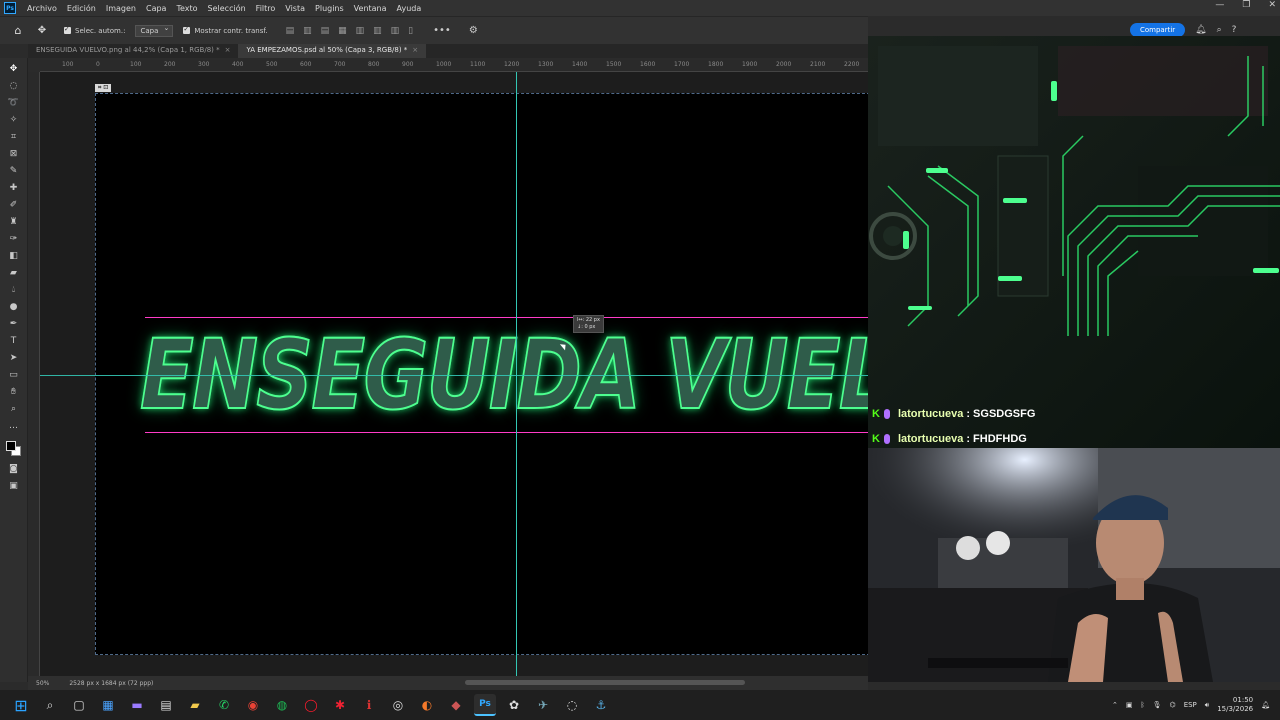 The height and width of the screenshot is (720, 1280). What do you see at coordinates (156, 8) in the screenshot?
I see `menu-capa: Capa` at bounding box center [156, 8].